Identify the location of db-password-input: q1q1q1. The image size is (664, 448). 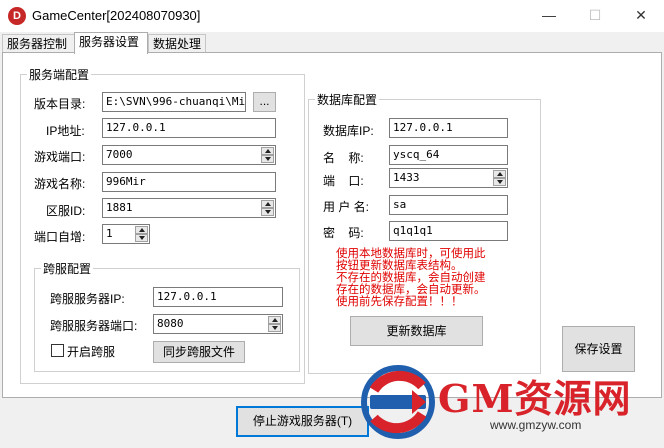
(448, 231).